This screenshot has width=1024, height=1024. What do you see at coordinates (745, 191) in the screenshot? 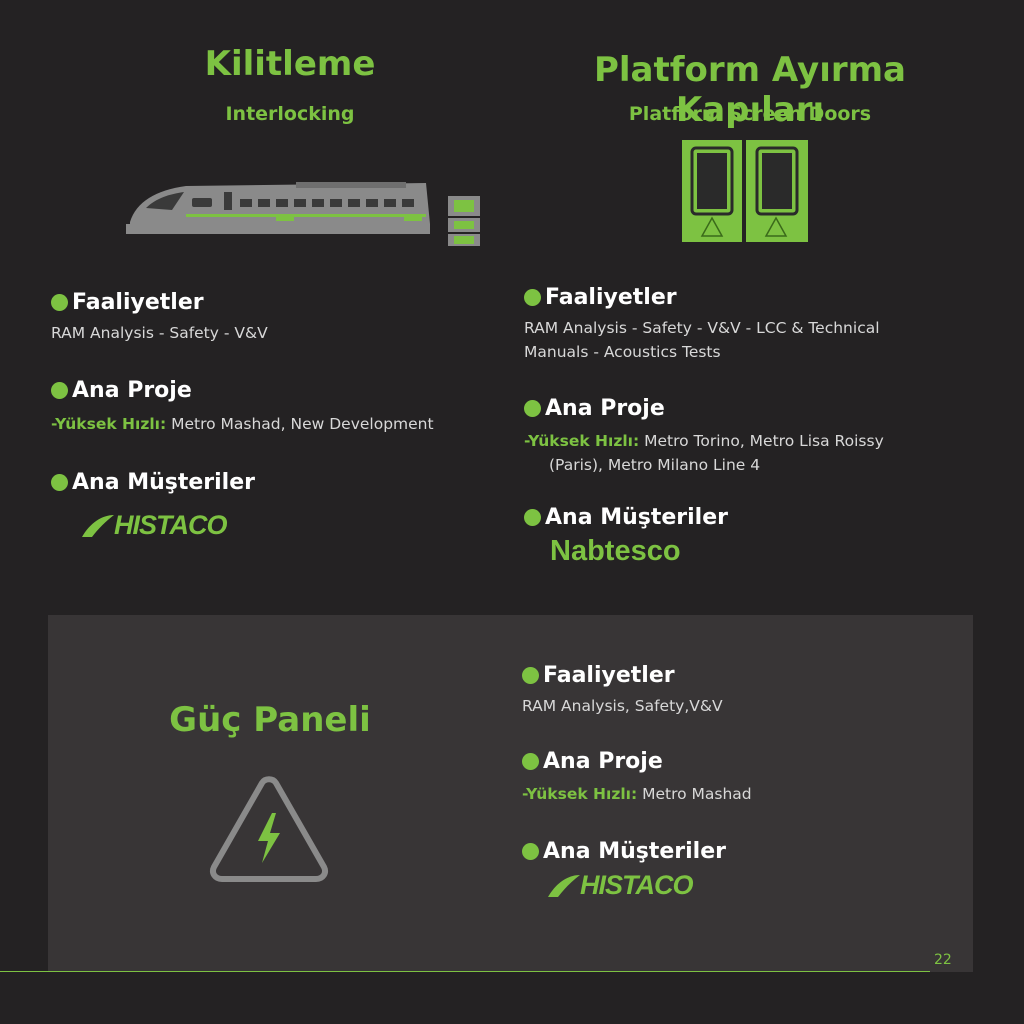
I see `screen-doors-icon` at bounding box center [745, 191].